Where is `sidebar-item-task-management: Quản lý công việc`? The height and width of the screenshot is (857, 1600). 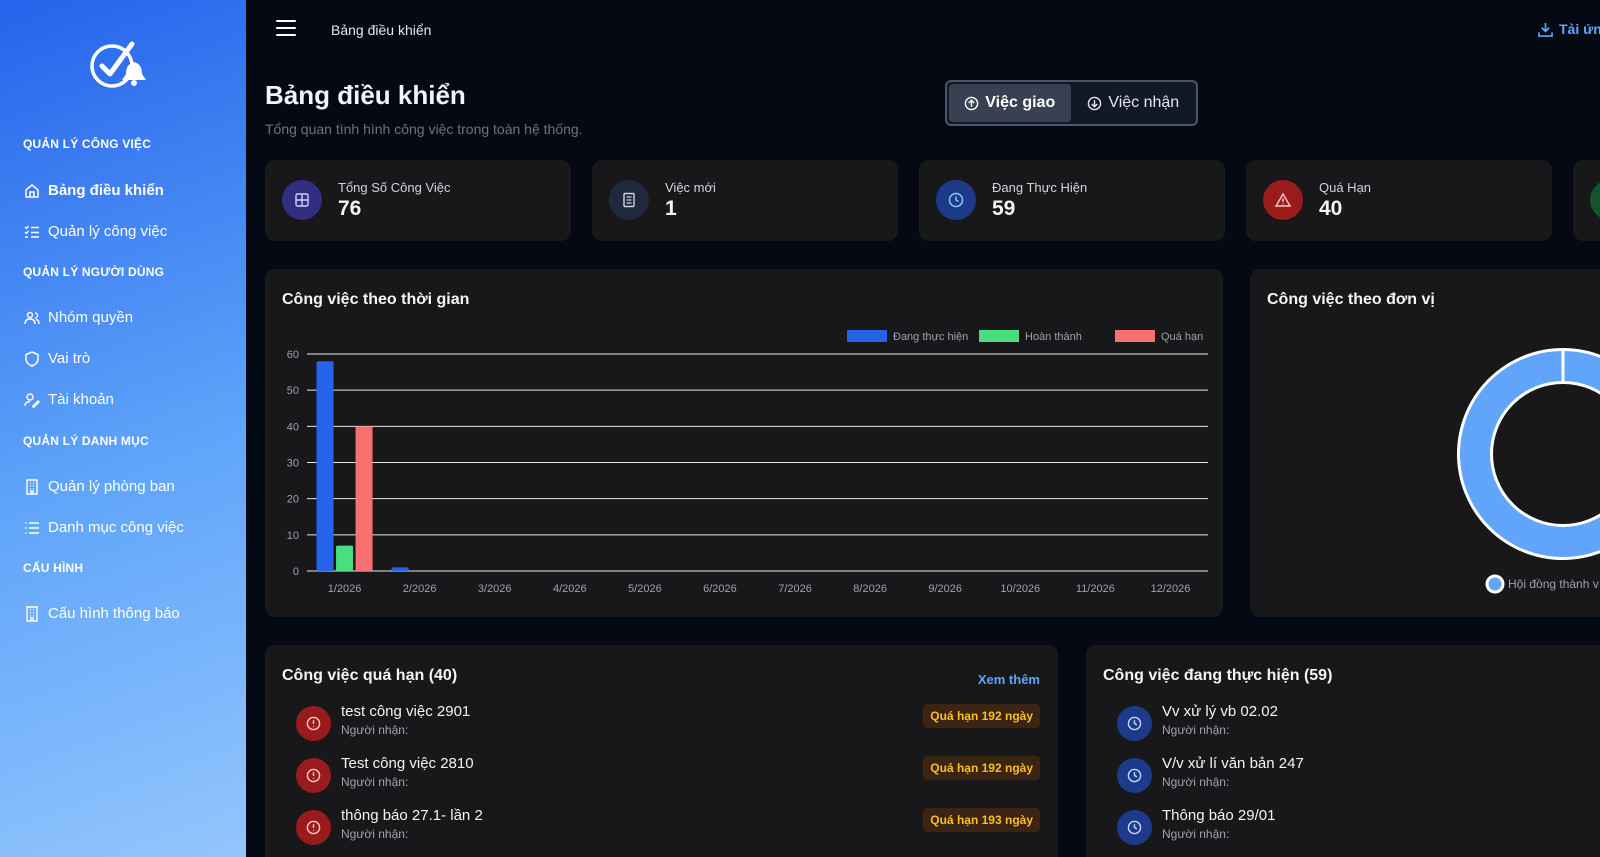 sidebar-item-task-management: Quản lý công việc is located at coordinates (95, 231).